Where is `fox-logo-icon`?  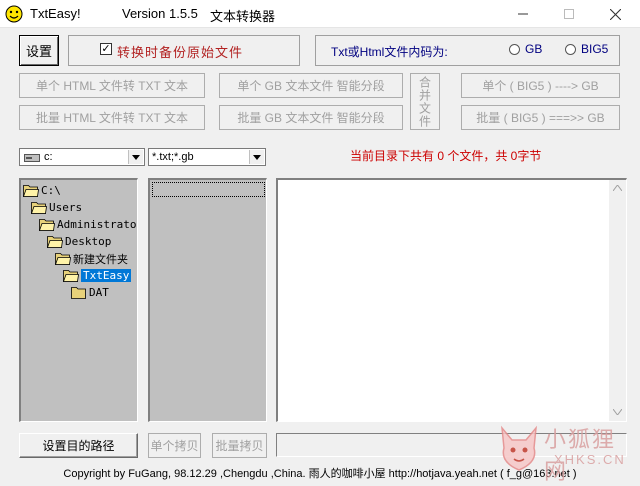
fox-logo-icon is located at coordinates (519, 448).